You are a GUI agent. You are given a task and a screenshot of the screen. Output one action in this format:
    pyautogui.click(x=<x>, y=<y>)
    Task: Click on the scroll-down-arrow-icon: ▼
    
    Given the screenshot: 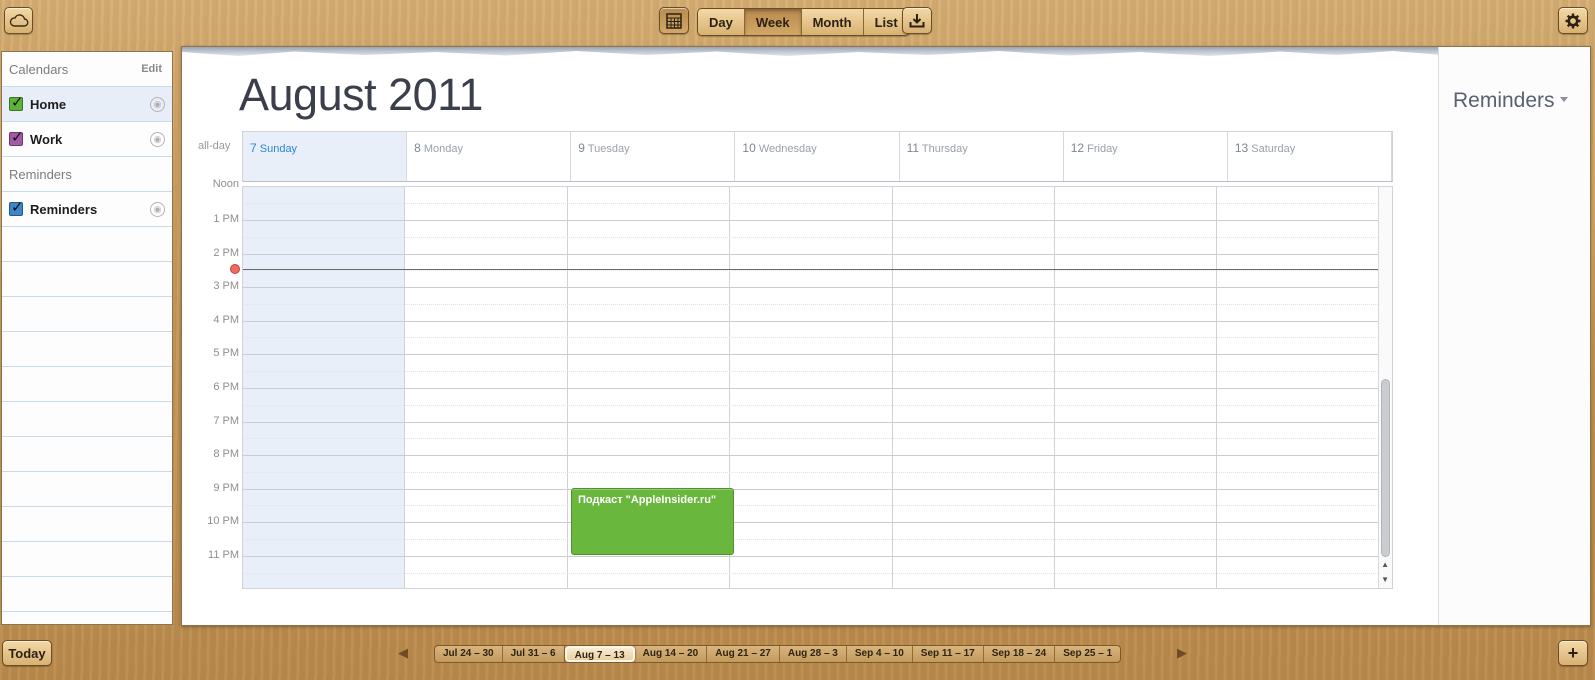 What is the action you would take?
    pyautogui.click(x=1385, y=579)
    